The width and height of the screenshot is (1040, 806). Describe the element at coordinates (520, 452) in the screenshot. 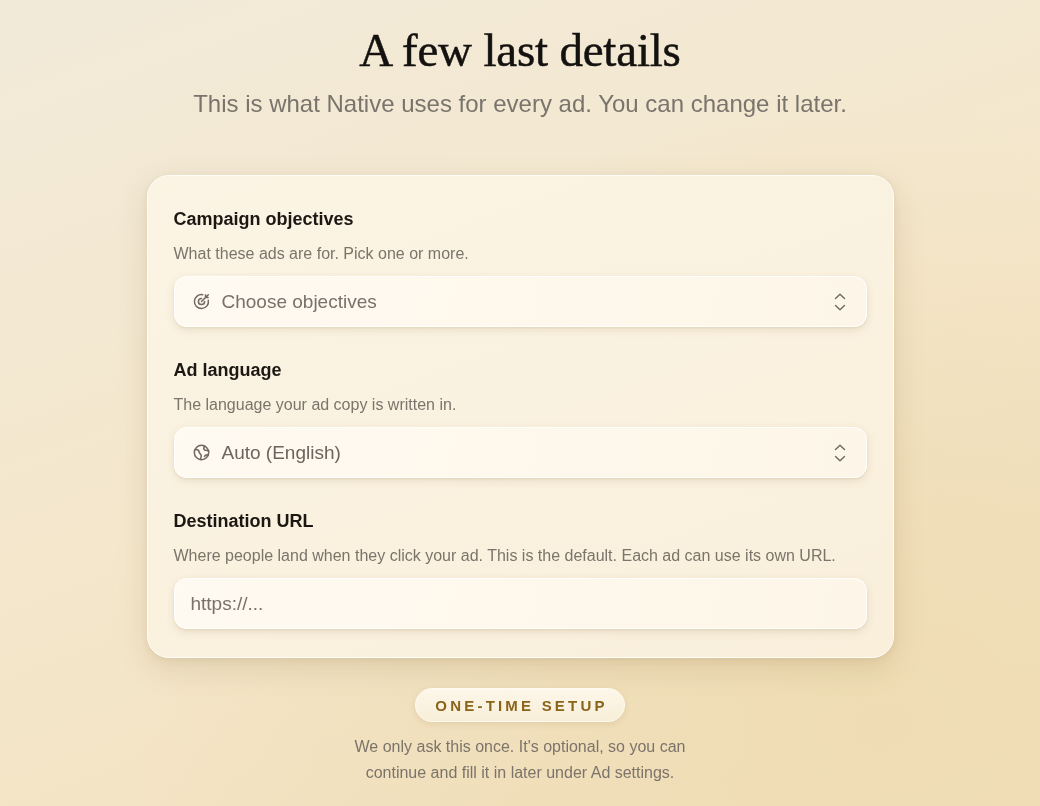

I see `select-field: Auto (English)` at that location.